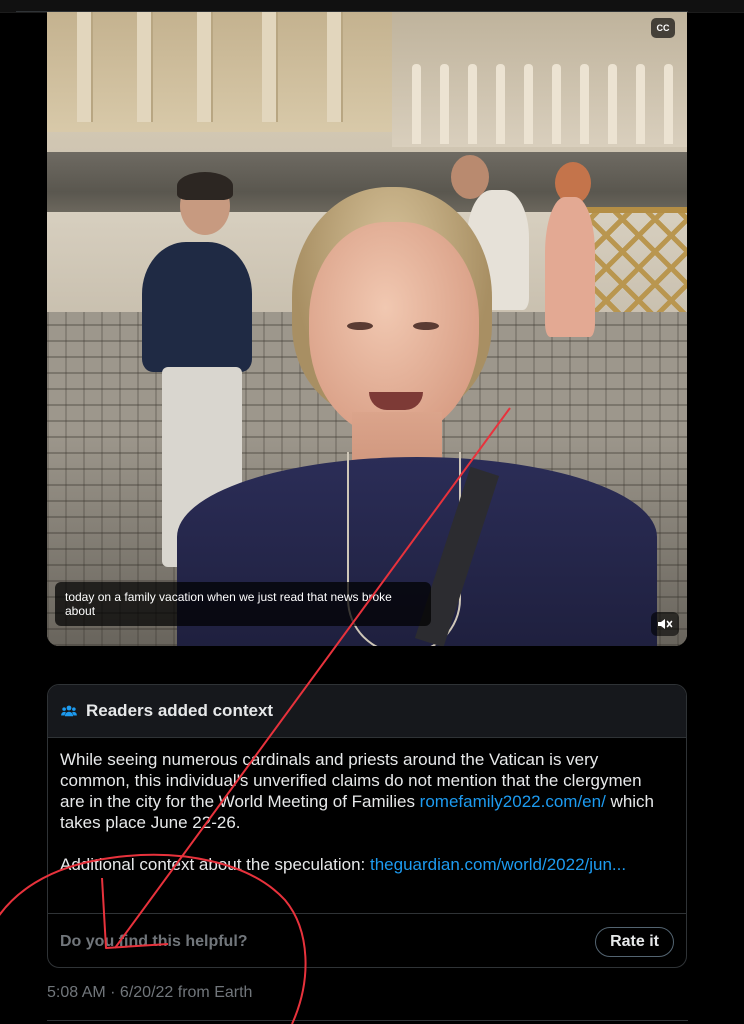 This screenshot has height=1024, width=744. What do you see at coordinates (394, 329) in the screenshot?
I see `video-scene-woman-face` at bounding box center [394, 329].